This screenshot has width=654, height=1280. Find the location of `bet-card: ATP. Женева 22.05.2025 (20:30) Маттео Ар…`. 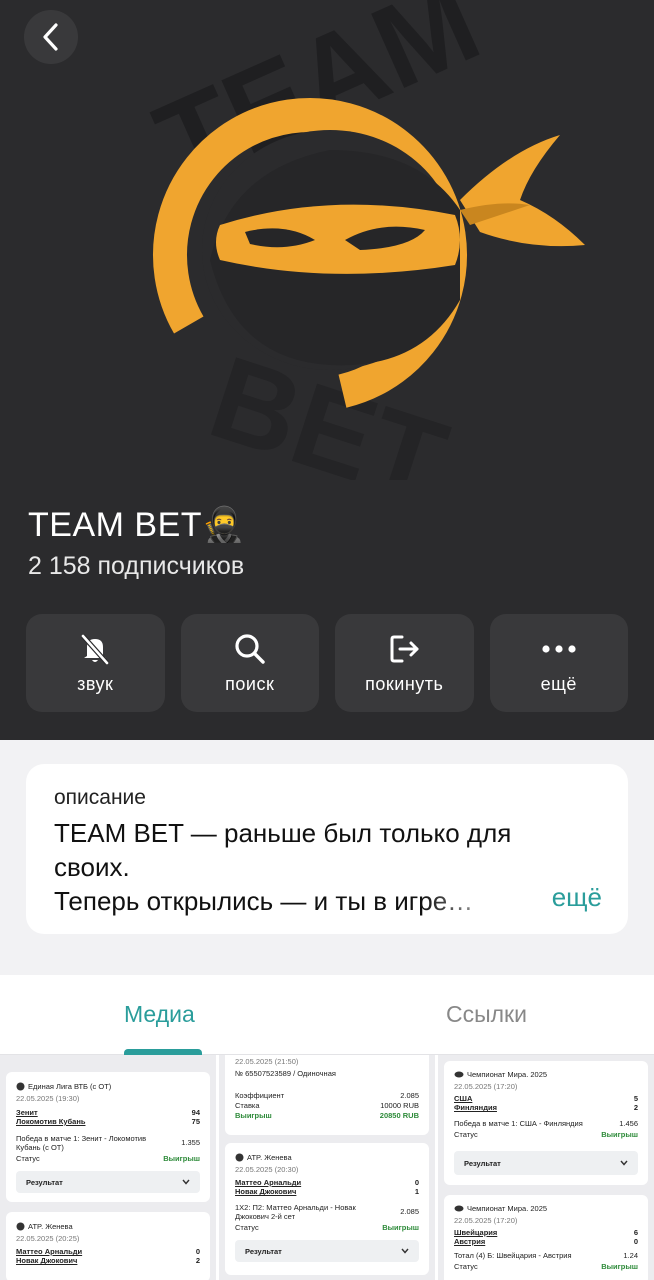

bet-card: ATP. Женева 22.05.2025 (20:30) Маттео Ар… is located at coordinates (327, 1209).